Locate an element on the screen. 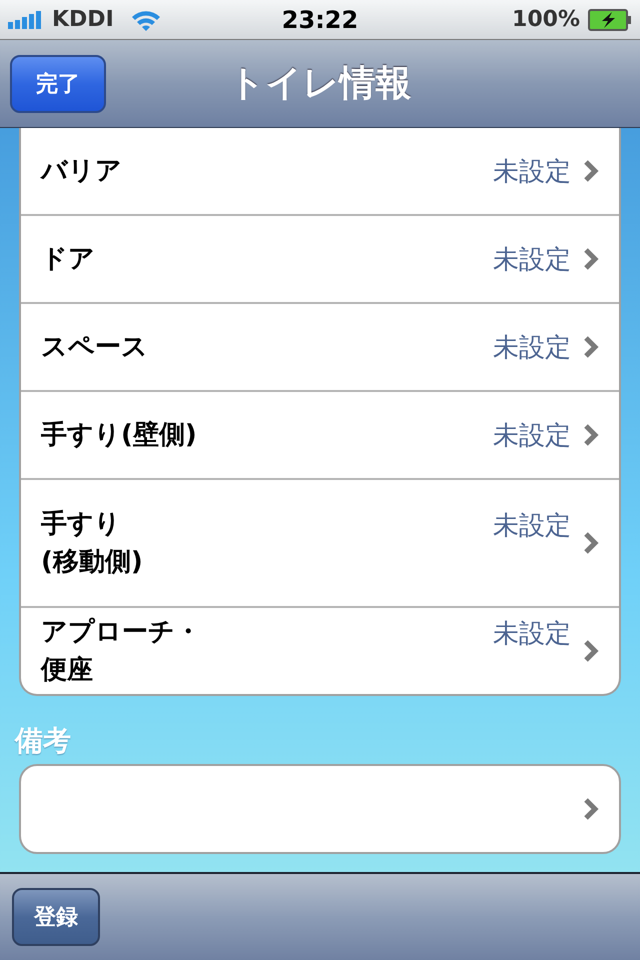 The image size is (640, 960). signal-icon is located at coordinates (26, 19).